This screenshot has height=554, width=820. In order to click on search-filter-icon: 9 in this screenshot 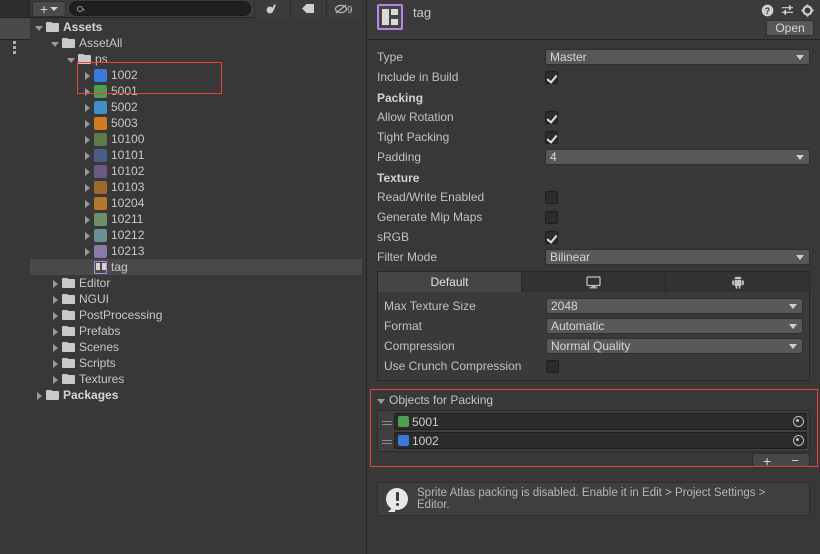, I will do `click(344, 9)`.